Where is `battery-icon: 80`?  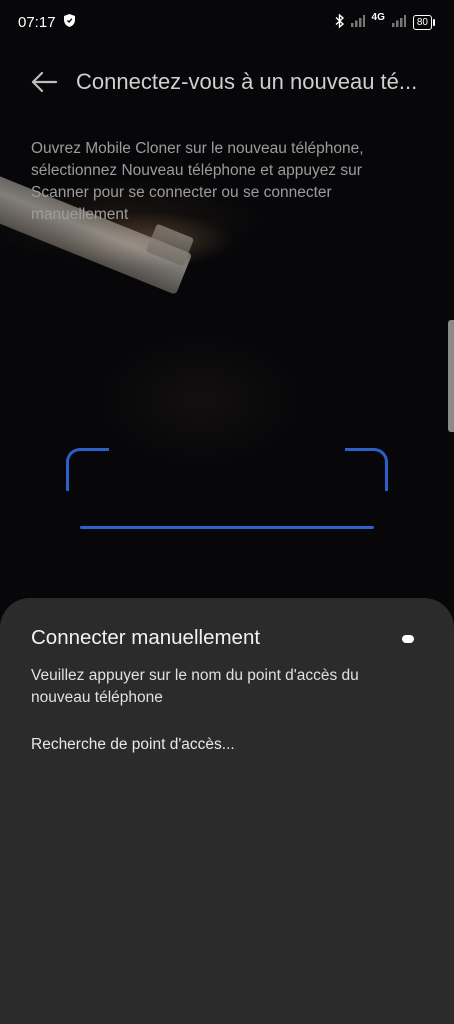
battery-icon: 80 is located at coordinates (424, 22).